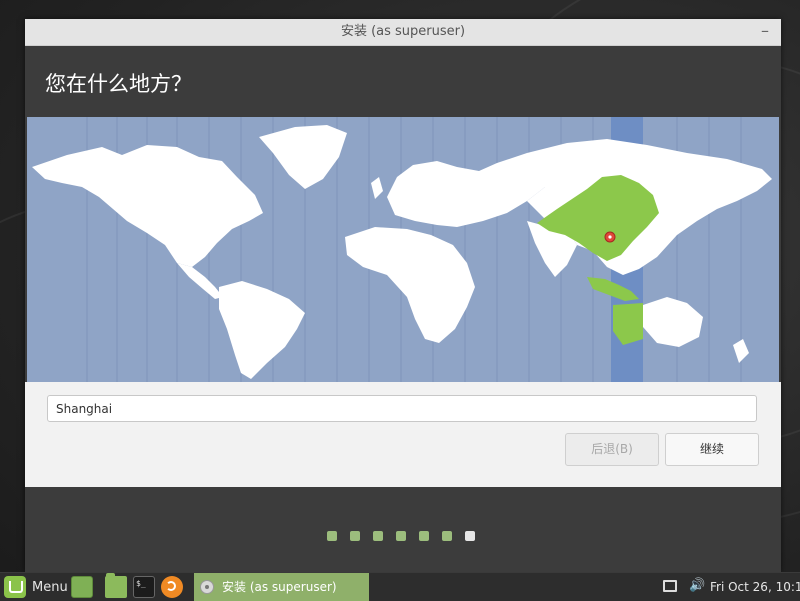 This screenshot has width=800, height=601. Describe the element at coordinates (15, 587) in the screenshot. I see `linux-mint-logo-icon` at that location.